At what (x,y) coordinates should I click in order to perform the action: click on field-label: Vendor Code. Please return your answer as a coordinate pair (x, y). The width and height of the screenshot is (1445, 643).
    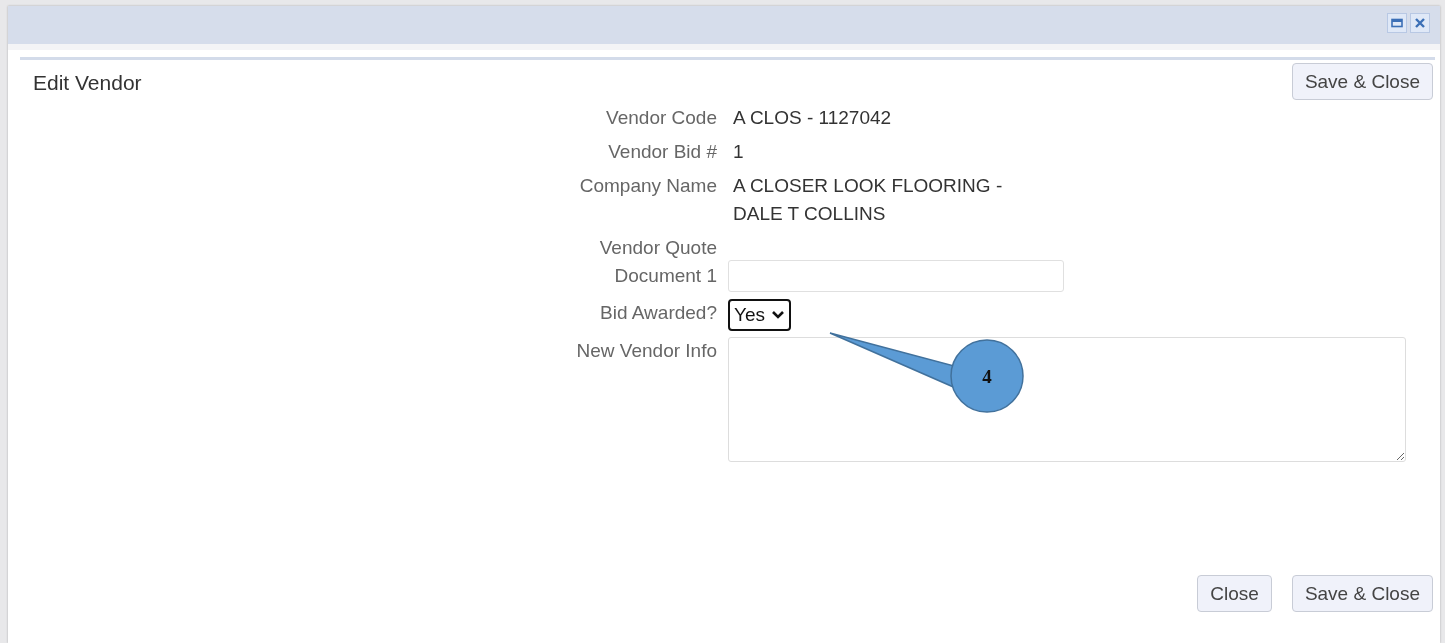
    Looking at the image, I should click on (661, 118).